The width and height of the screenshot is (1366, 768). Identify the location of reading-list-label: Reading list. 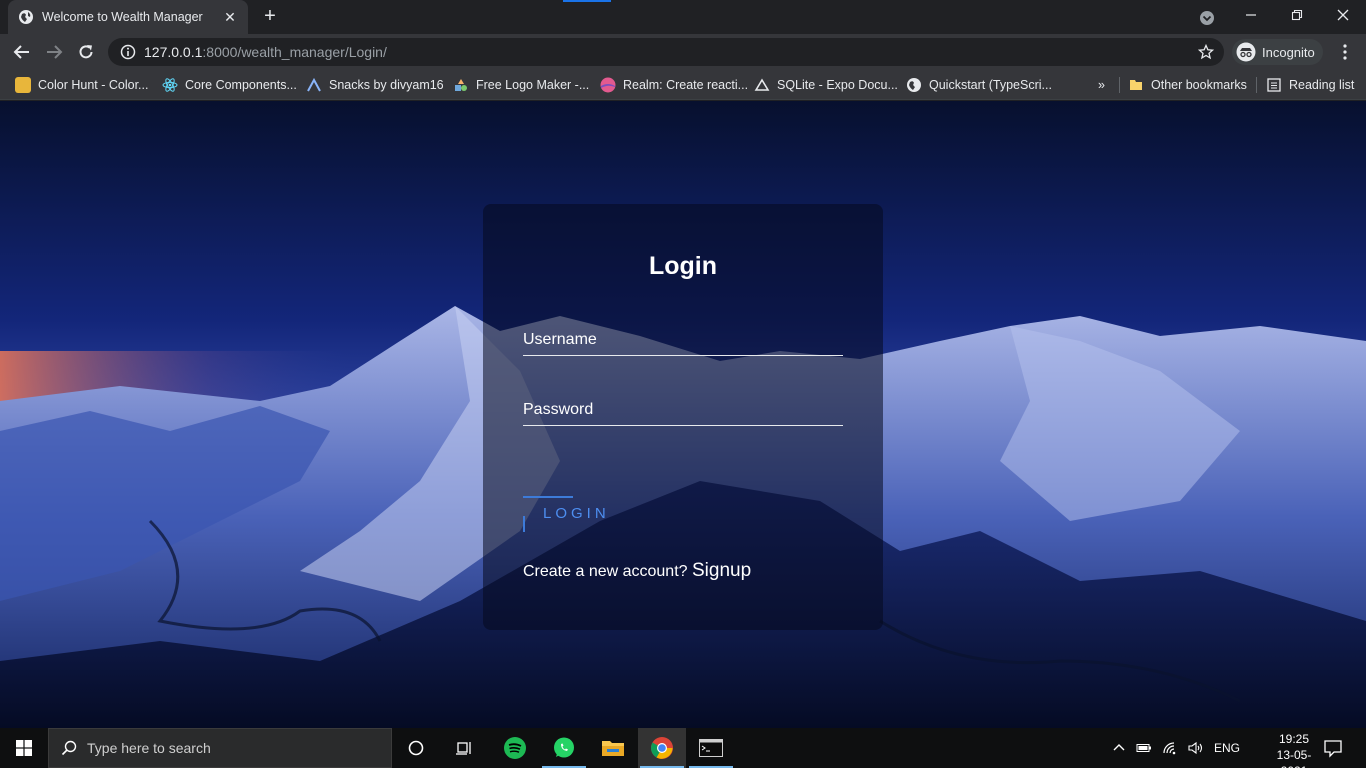
(1322, 85).